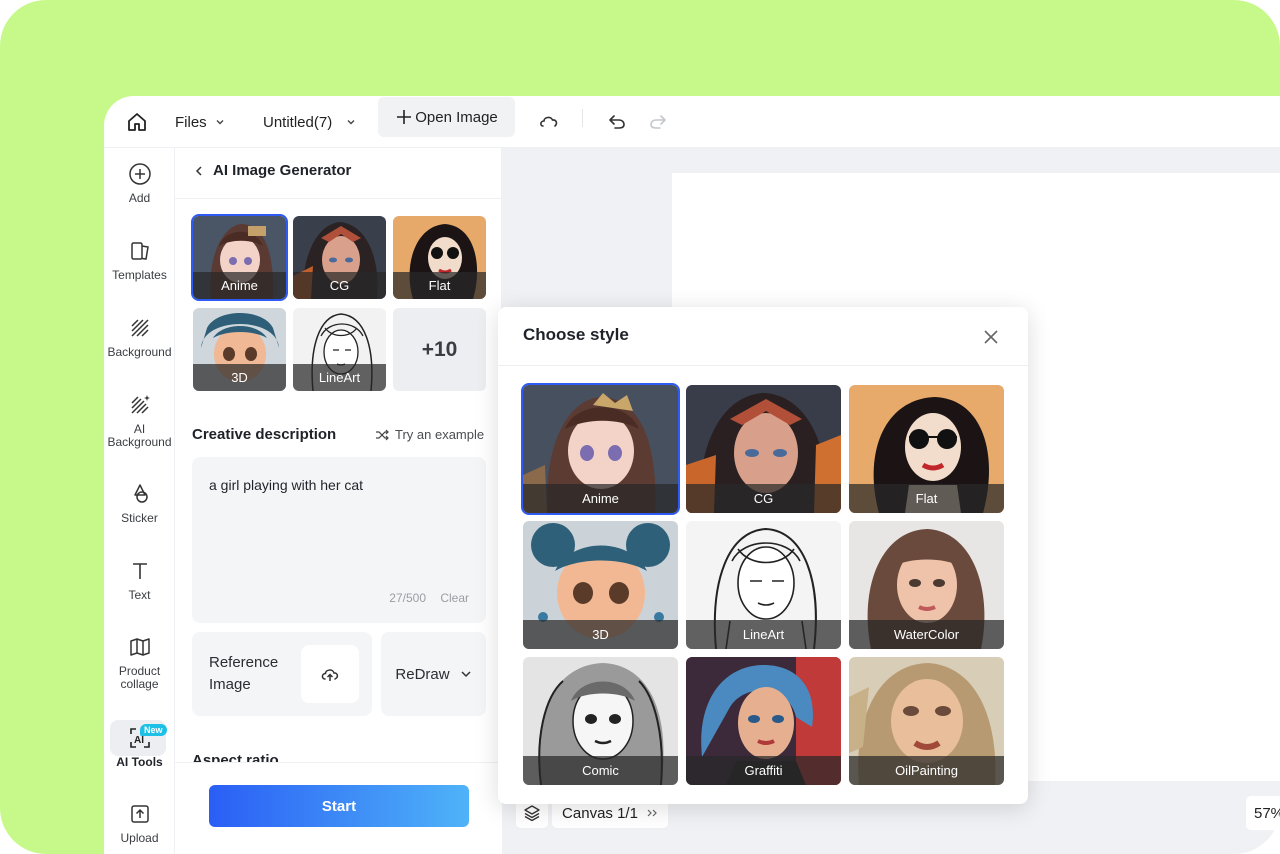  What do you see at coordinates (282, 674) in the screenshot?
I see `reference-image-box: Reference Image` at bounding box center [282, 674].